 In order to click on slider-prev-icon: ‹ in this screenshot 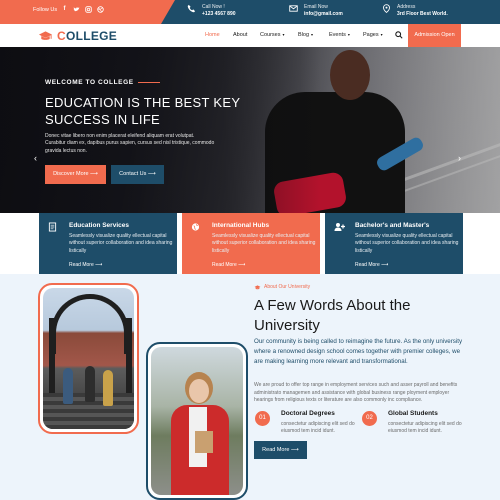, I will do `click(35, 158)`.